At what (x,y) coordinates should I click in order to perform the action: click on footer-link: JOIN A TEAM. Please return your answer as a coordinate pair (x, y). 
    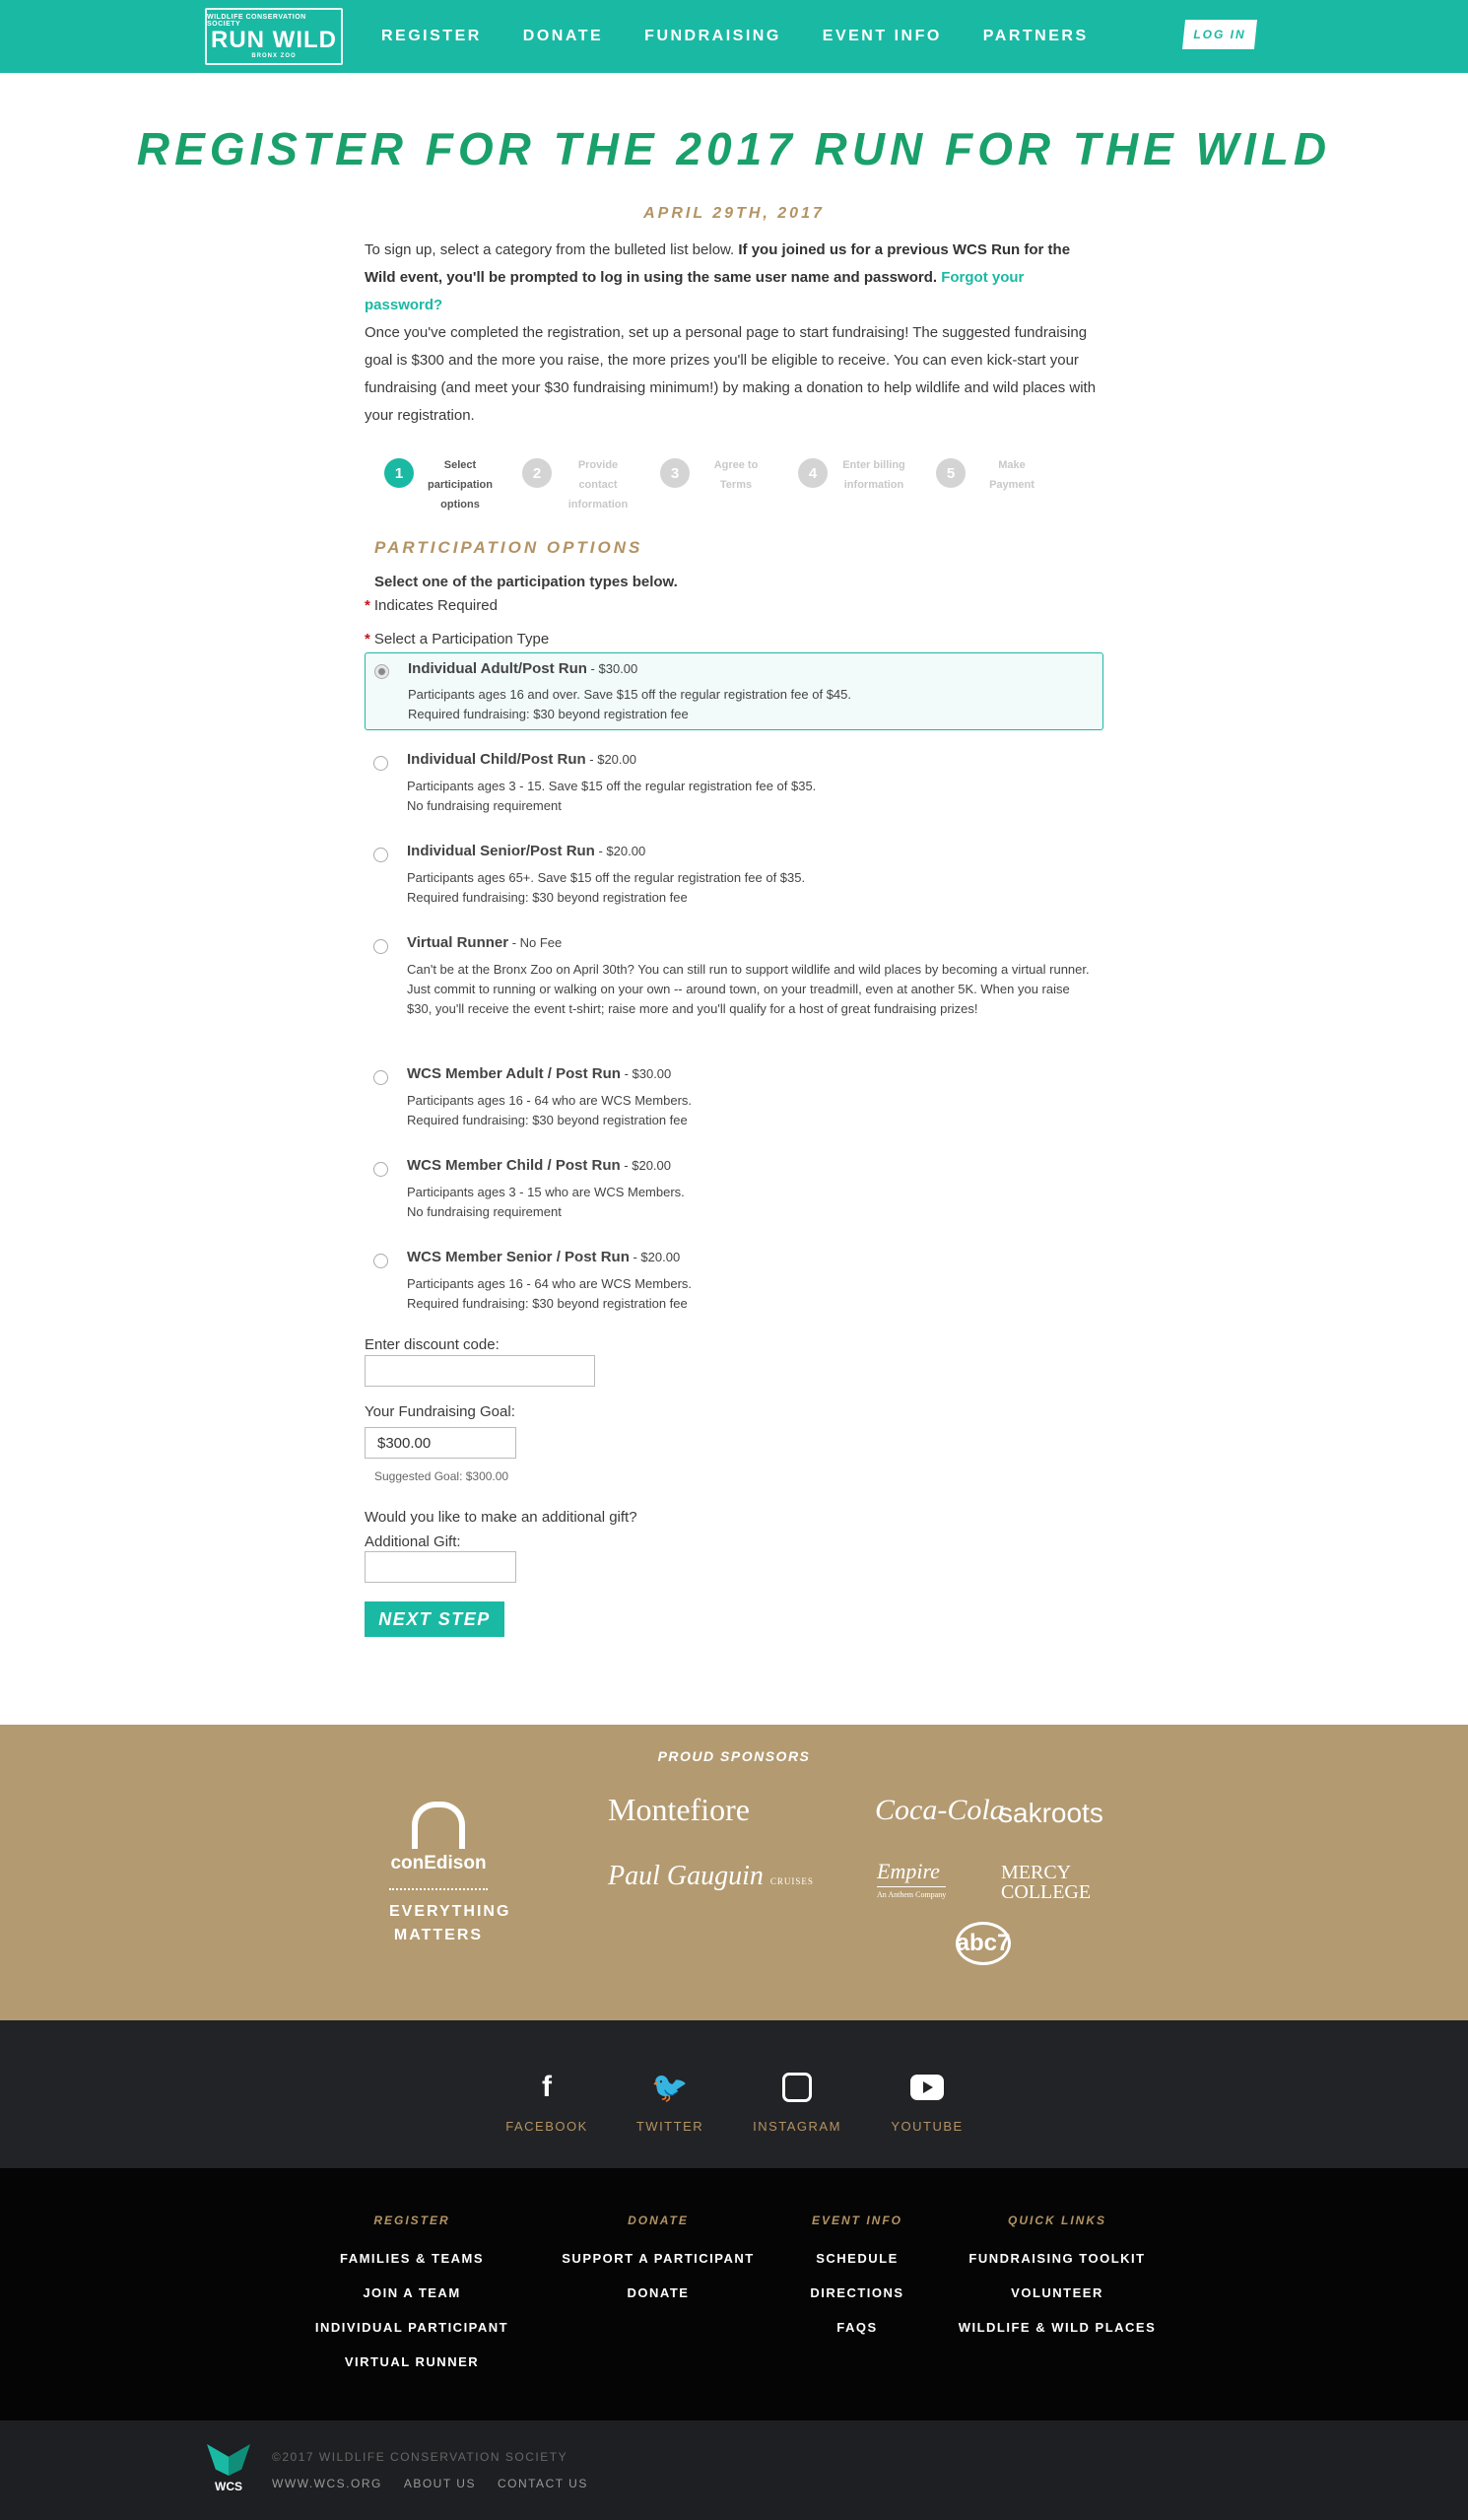
    Looking at the image, I should click on (411, 2293).